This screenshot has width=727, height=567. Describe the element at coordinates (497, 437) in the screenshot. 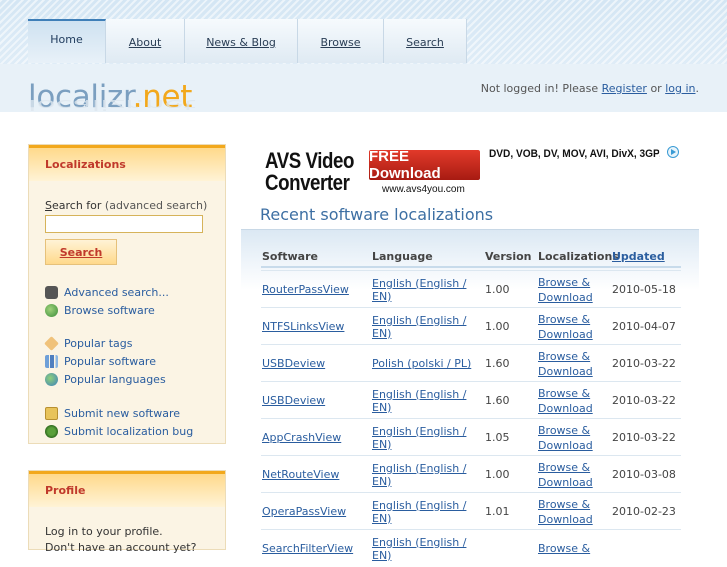

I see `version-cell: 1.05` at that location.